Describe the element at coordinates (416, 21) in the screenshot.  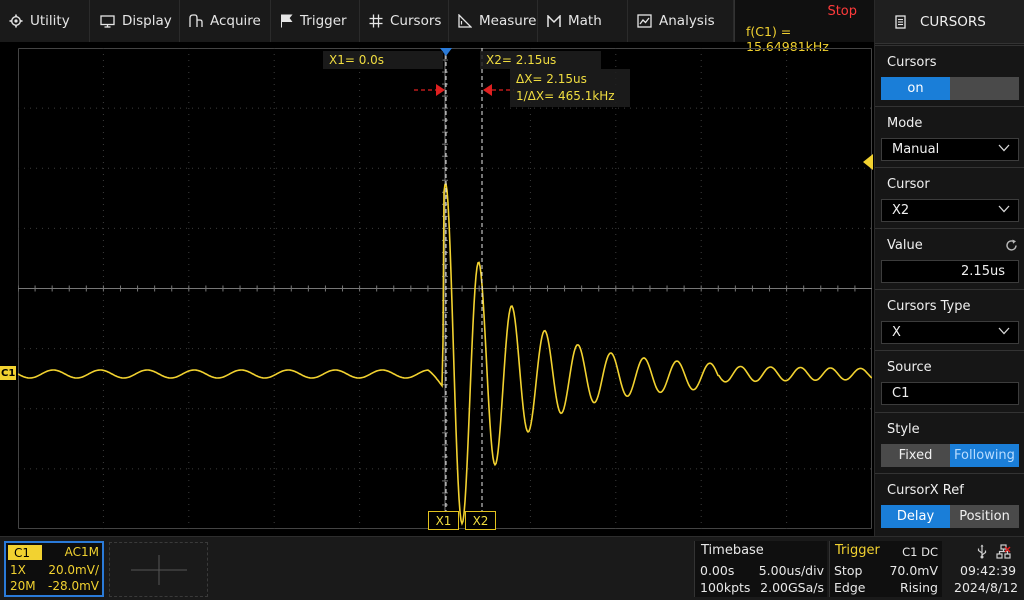
I see `menu-cursors-label: Cursors` at that location.